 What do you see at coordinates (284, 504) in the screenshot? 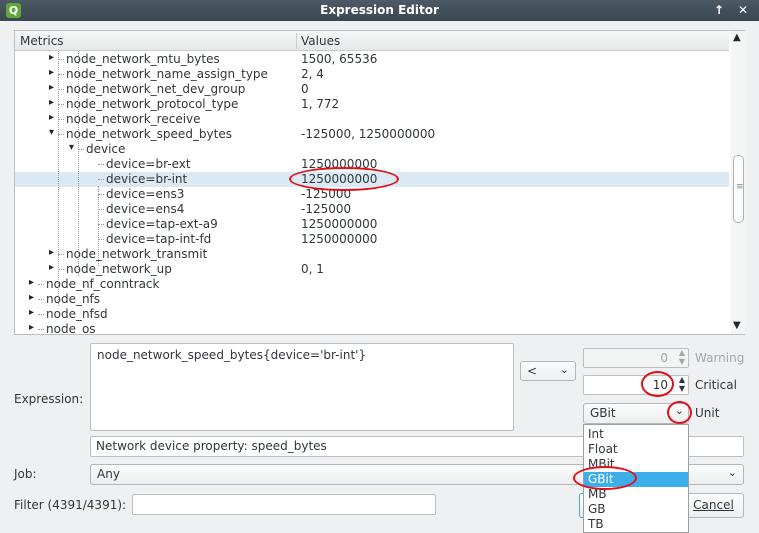
I see `filter-input` at bounding box center [284, 504].